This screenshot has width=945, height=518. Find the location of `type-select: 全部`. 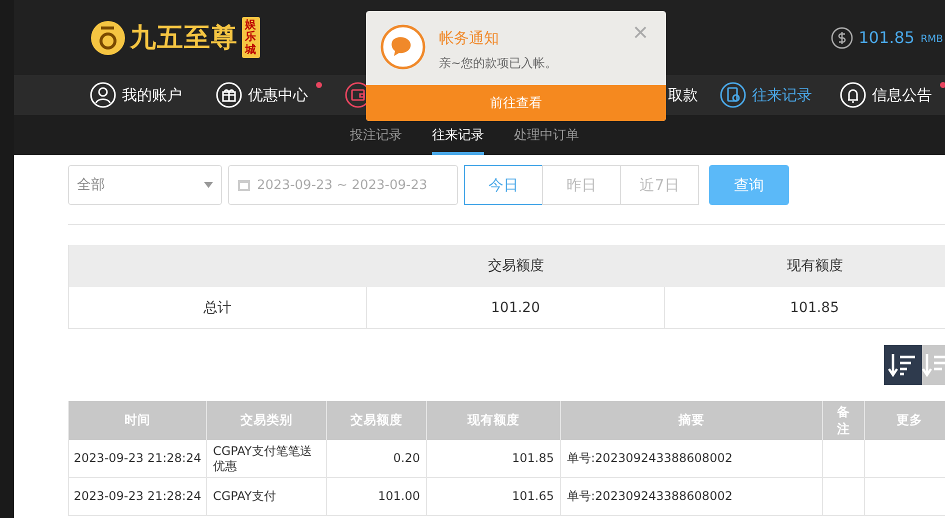

type-select: 全部 is located at coordinates (145, 185).